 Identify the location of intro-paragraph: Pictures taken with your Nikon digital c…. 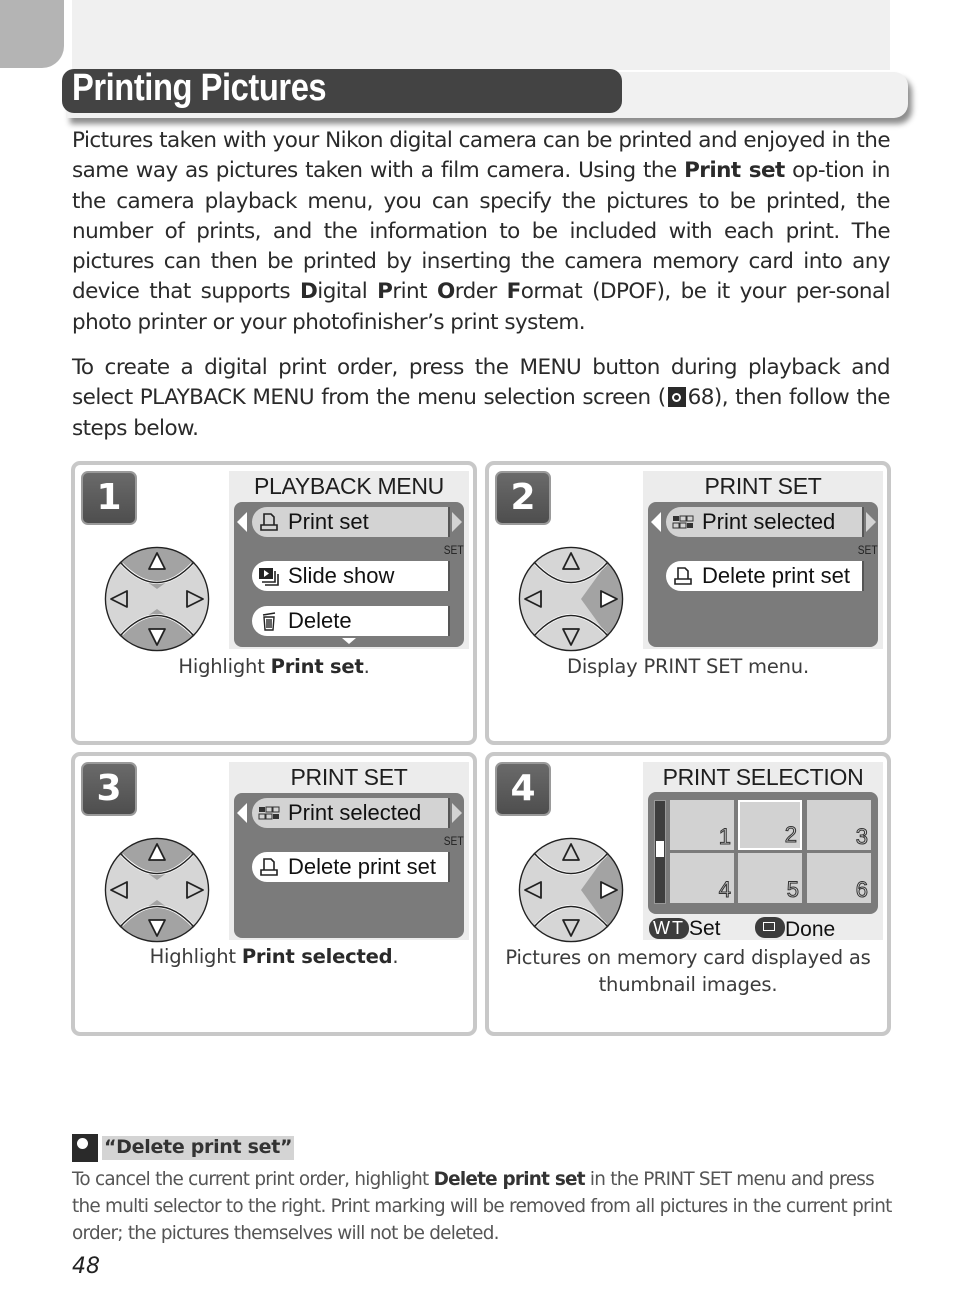
(481, 232).